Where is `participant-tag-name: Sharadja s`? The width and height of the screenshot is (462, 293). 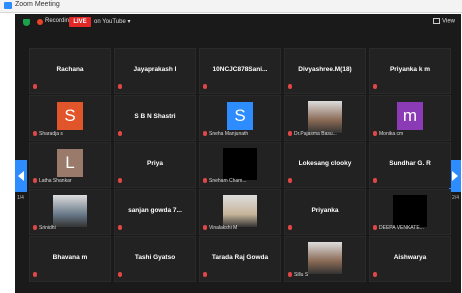
participant-tag-name: Sharadja s is located at coordinates (51, 134).